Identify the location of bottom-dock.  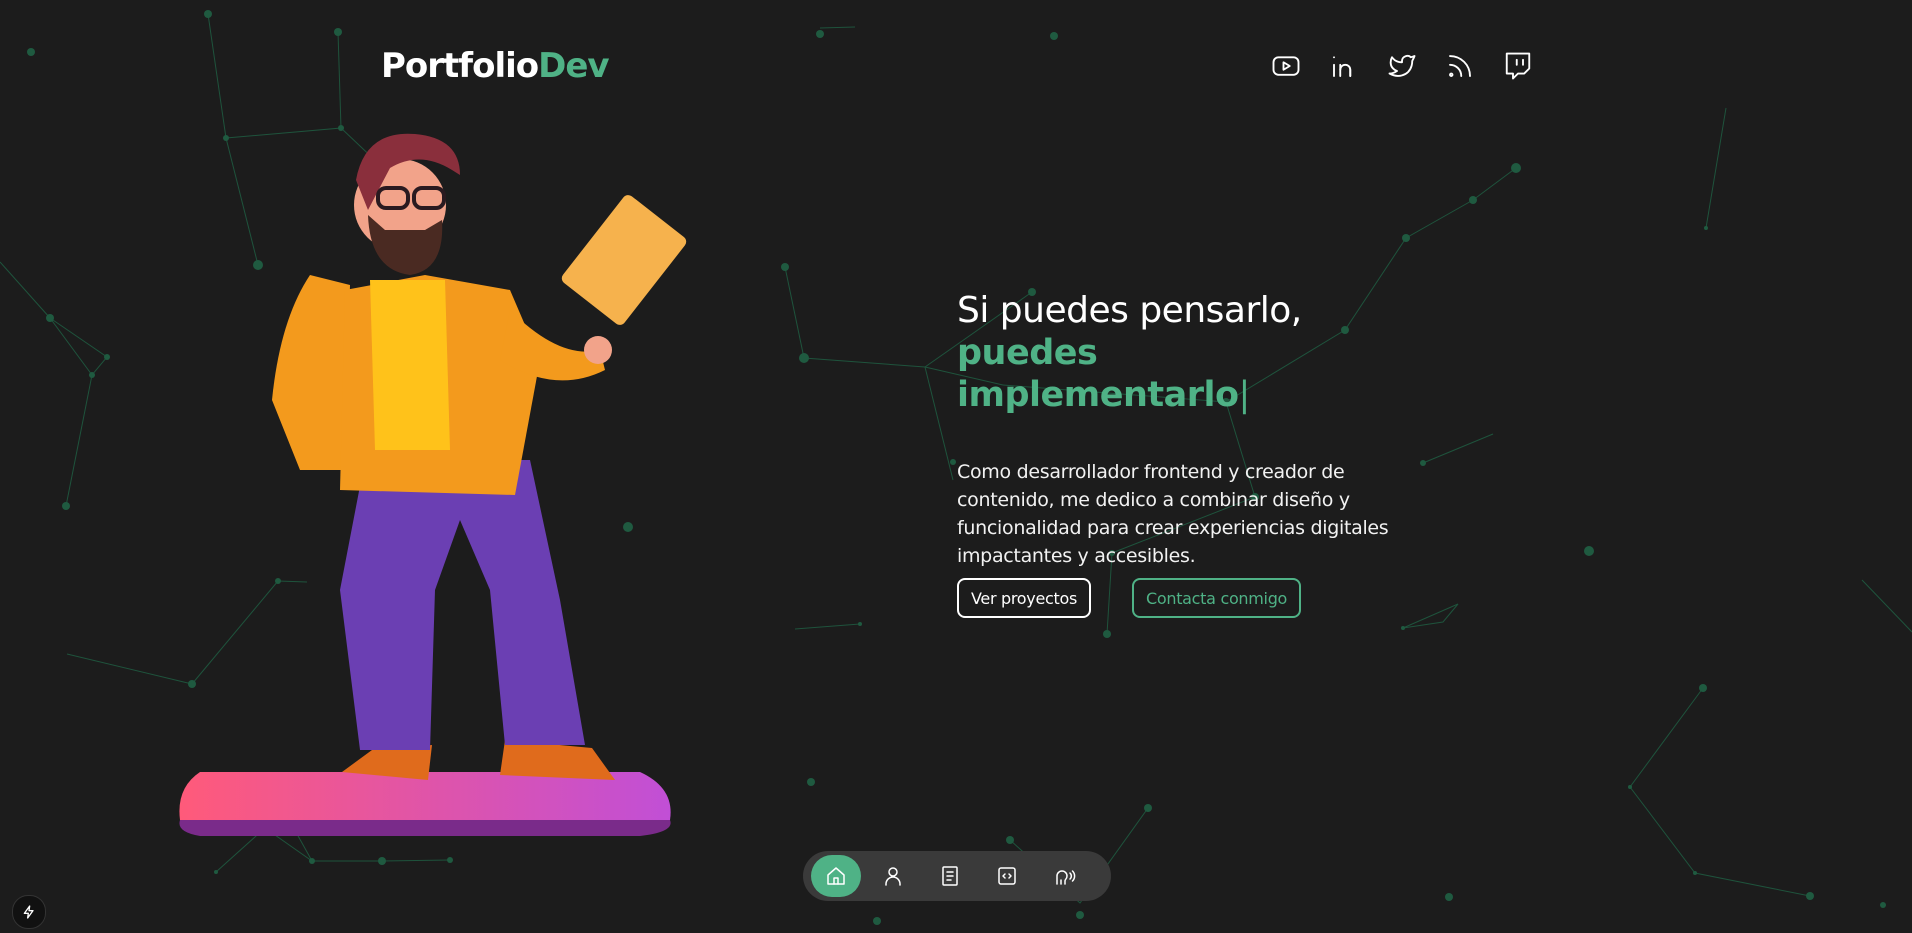
(957, 876).